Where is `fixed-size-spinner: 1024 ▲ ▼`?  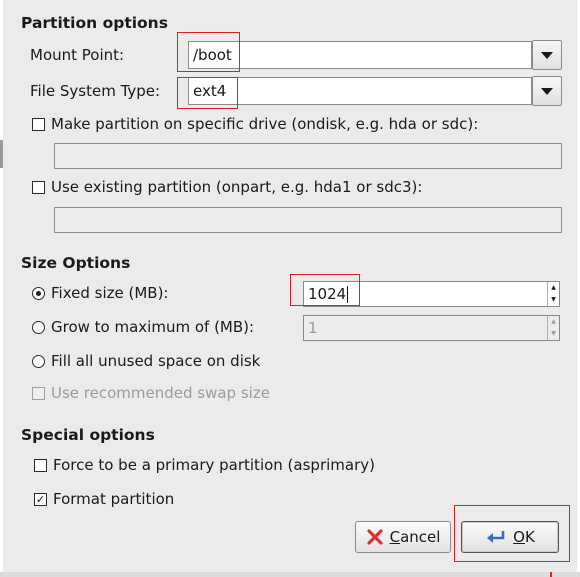 fixed-size-spinner: 1024 ▲ ▼ is located at coordinates (431, 294).